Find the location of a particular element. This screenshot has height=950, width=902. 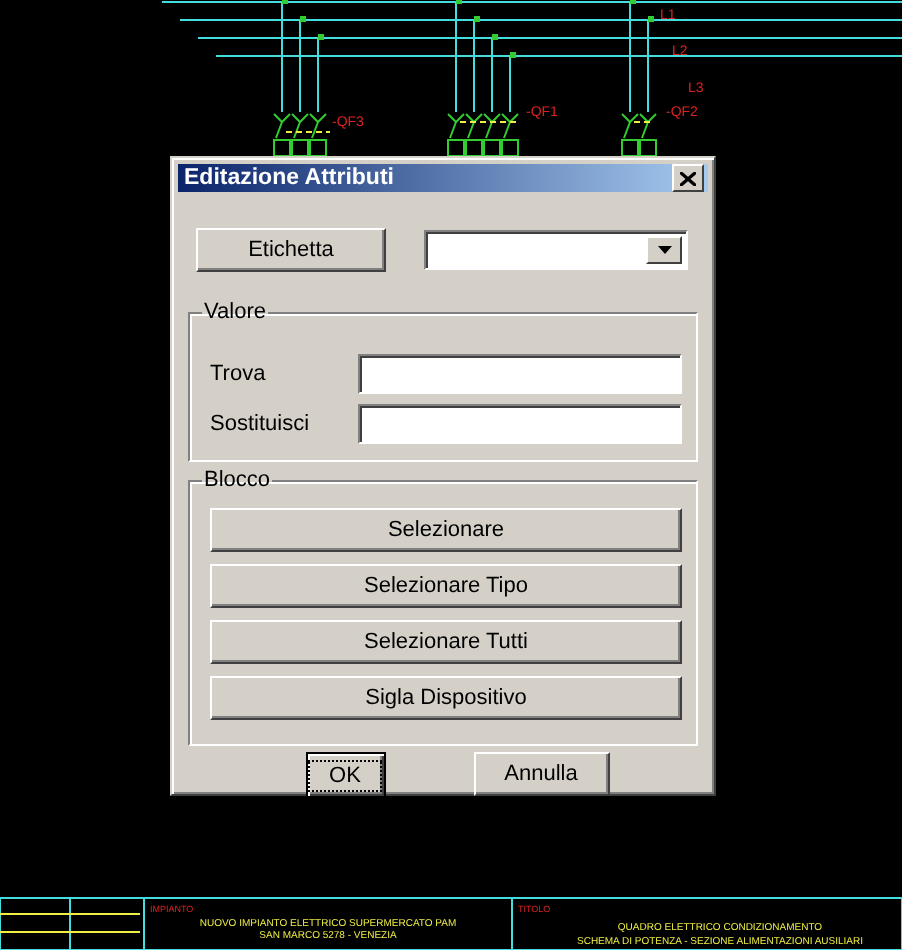

dialog-button: Annulla is located at coordinates (541, 774).